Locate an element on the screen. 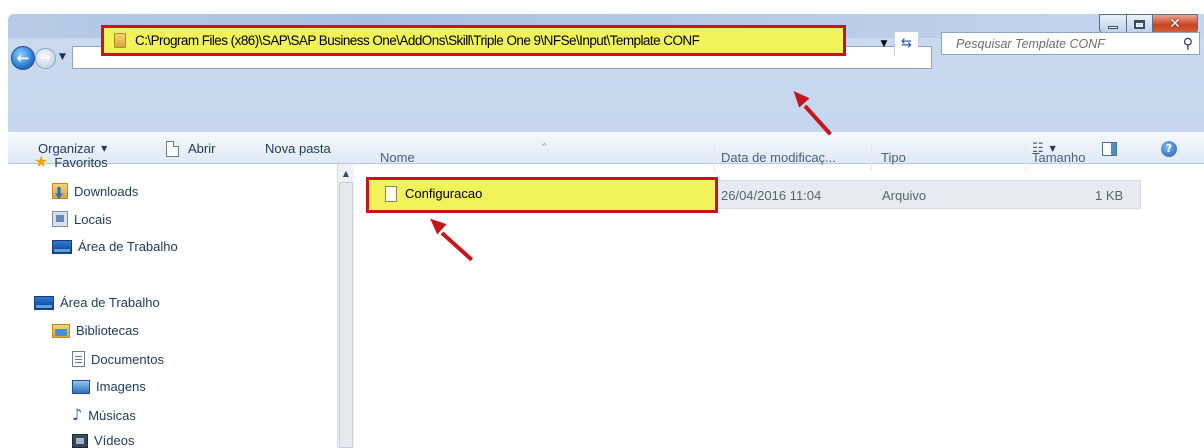  column-header-label: Tamanho is located at coordinates (1059, 157).